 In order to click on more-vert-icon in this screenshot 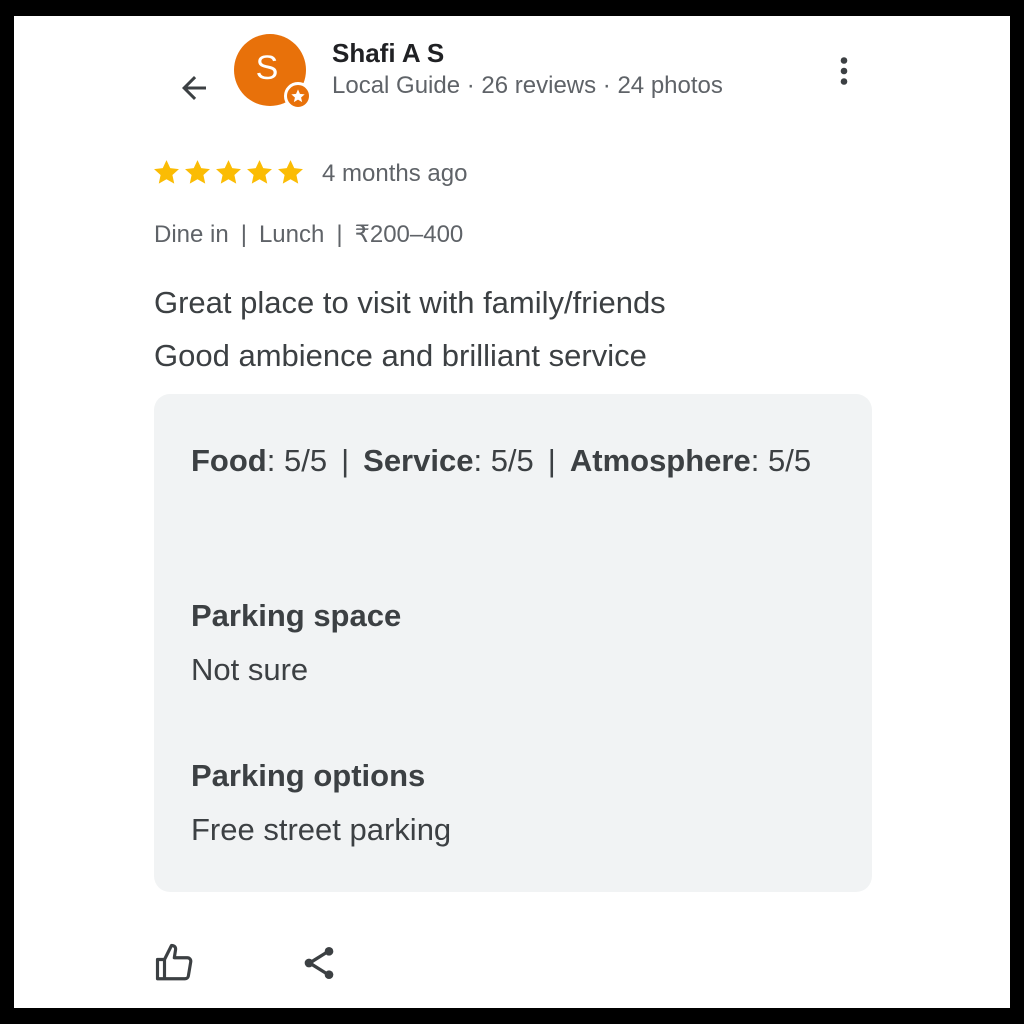, I will do `click(844, 71)`.